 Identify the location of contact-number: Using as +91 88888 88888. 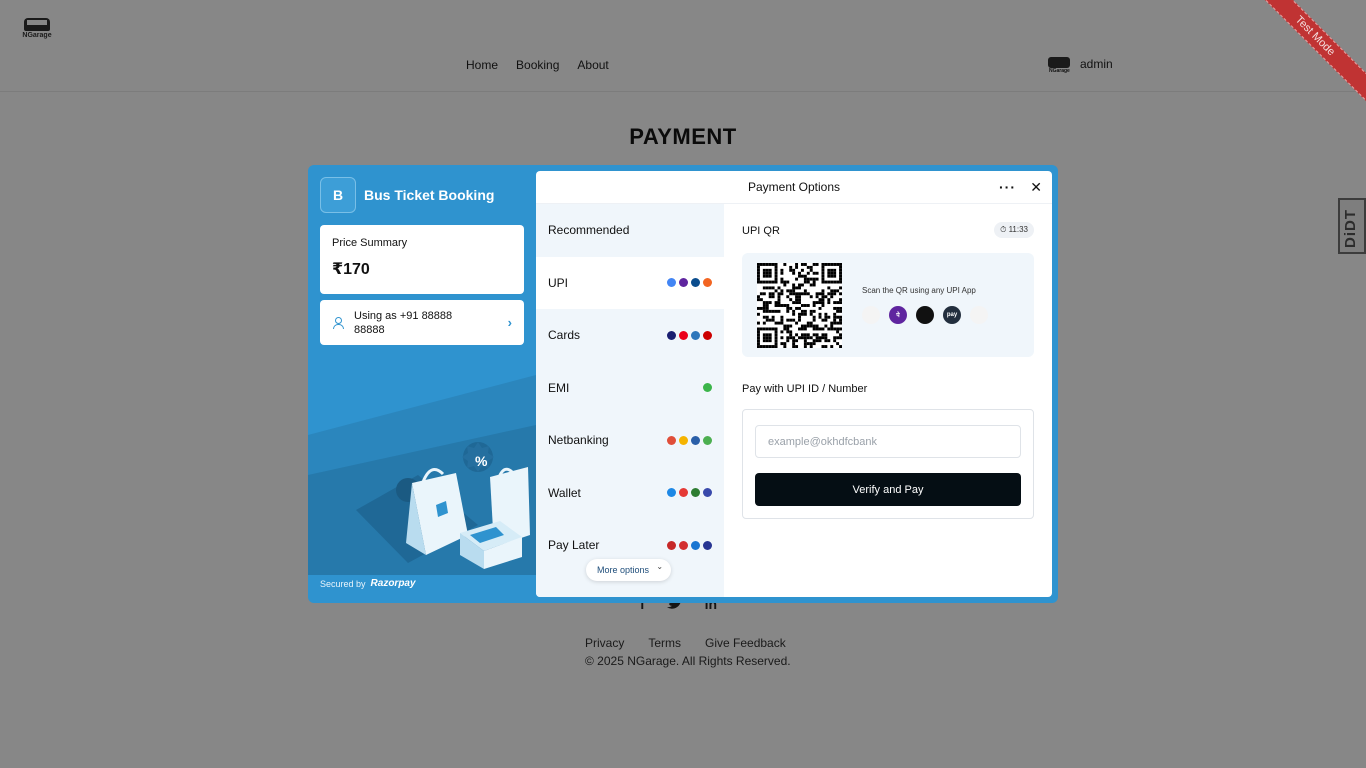
(403, 322).